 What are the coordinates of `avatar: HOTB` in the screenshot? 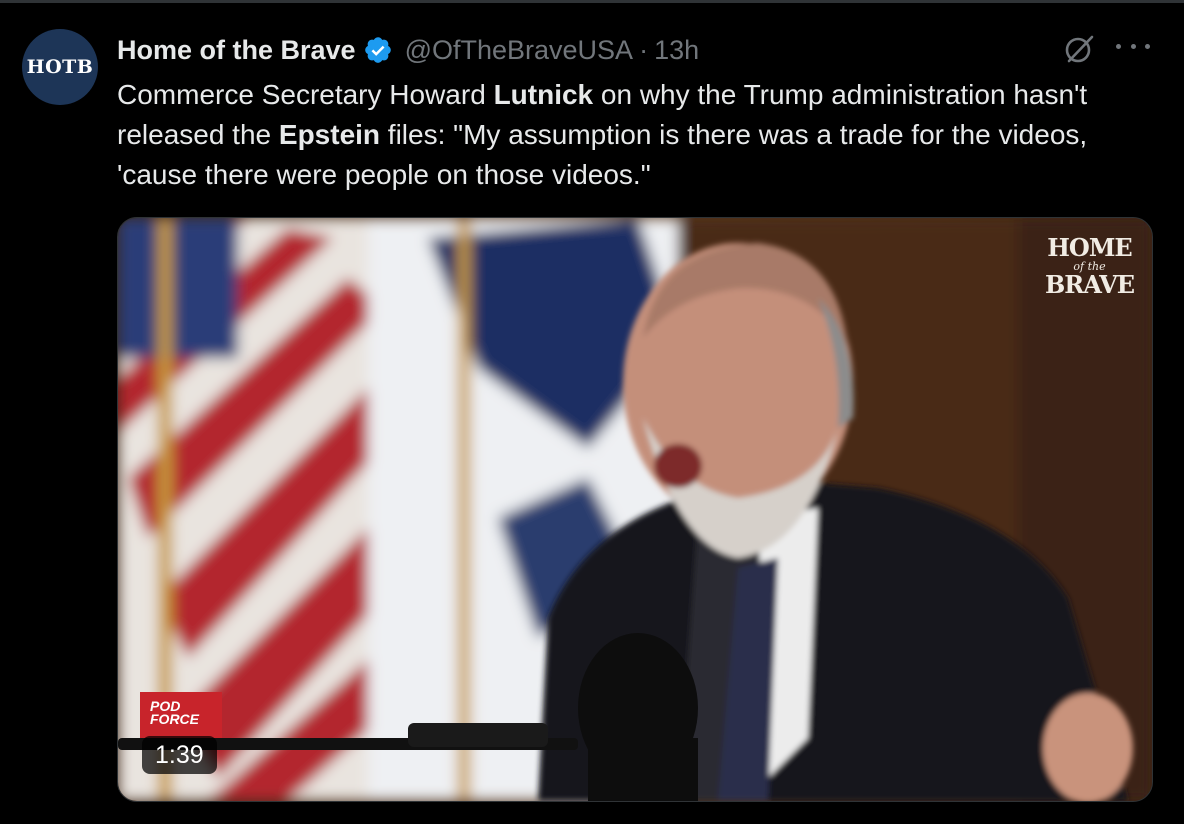 It's located at (60, 67).